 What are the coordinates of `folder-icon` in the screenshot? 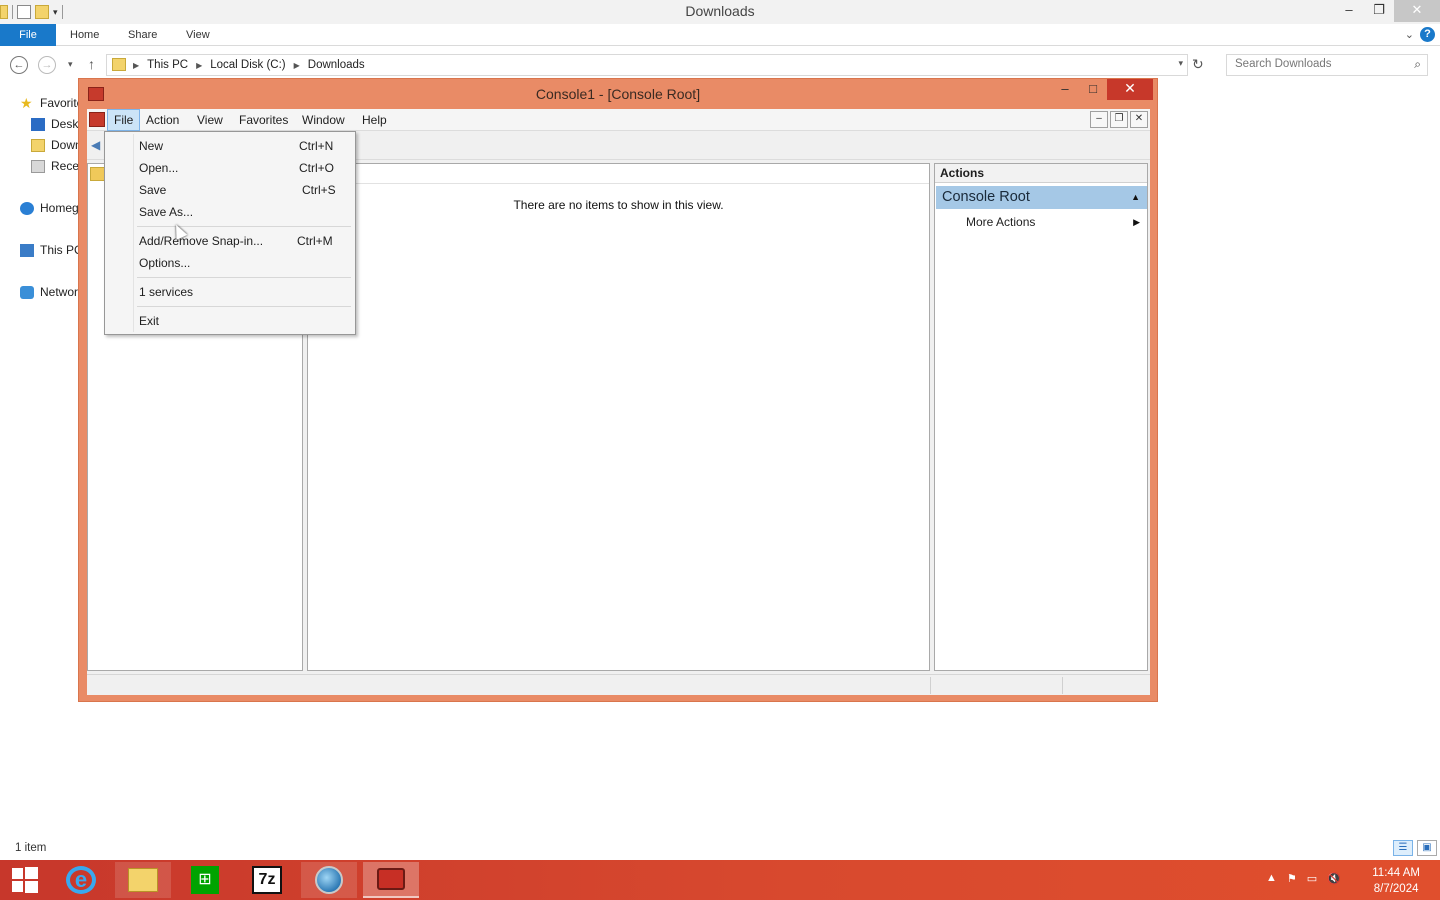 It's located at (119, 64).